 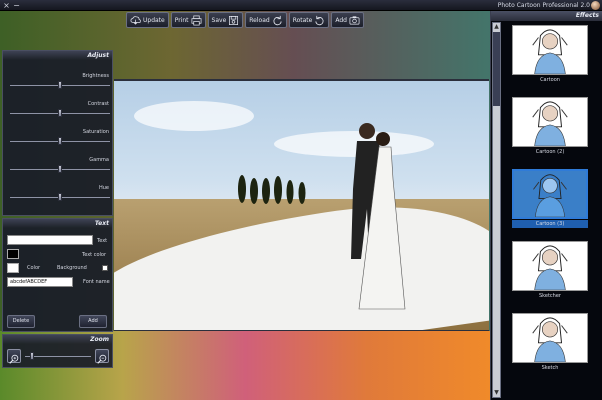 What do you see at coordinates (181, 20) in the screenshot?
I see `print-label: Print` at bounding box center [181, 20].